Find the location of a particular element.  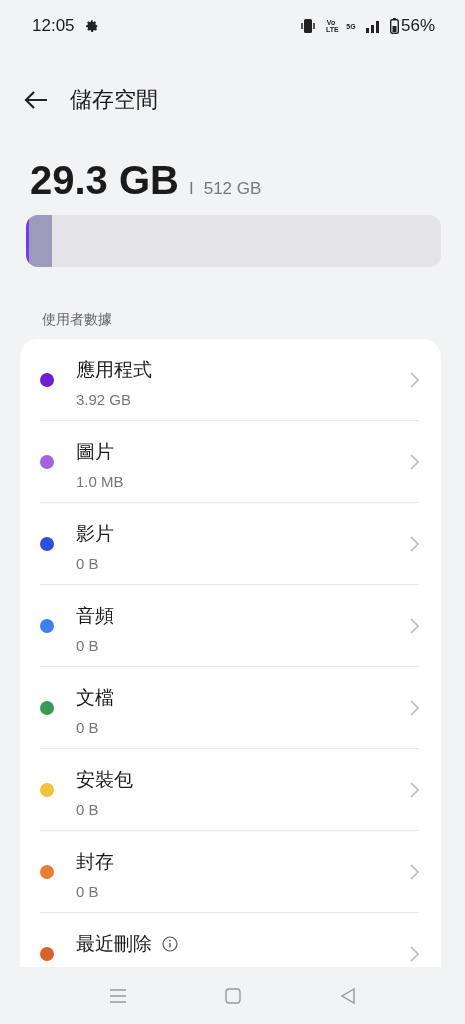

vibrate-icon is located at coordinates (307, 26).